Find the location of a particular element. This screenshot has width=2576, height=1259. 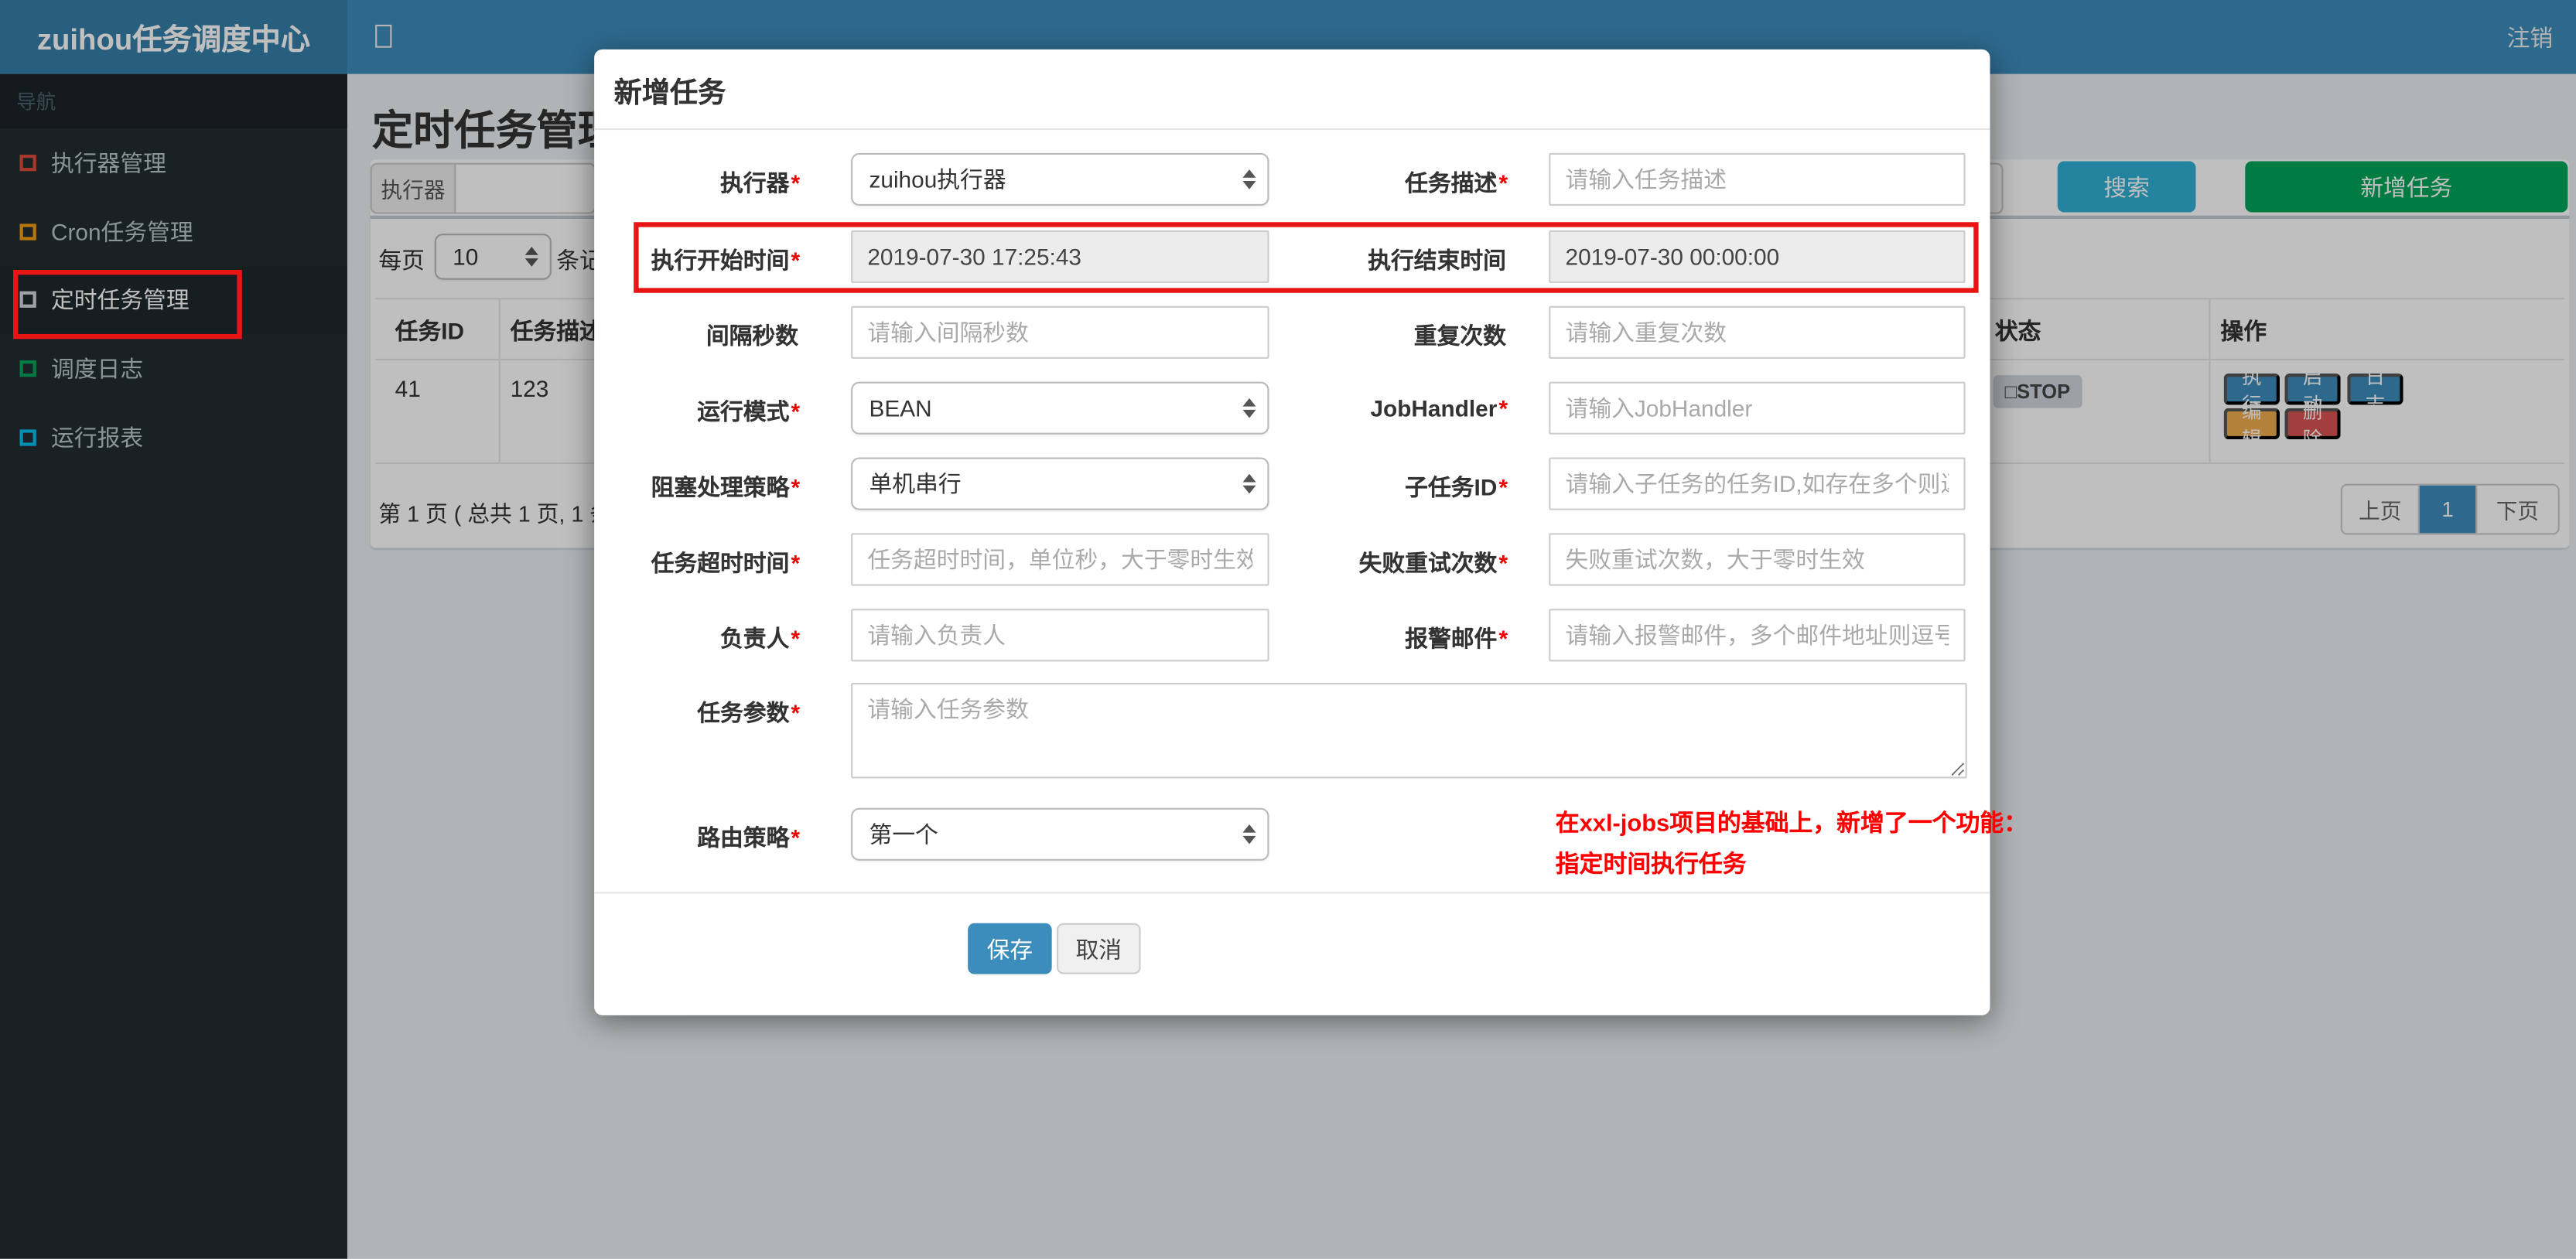

modal-title: 新增任务 is located at coordinates (669, 93).